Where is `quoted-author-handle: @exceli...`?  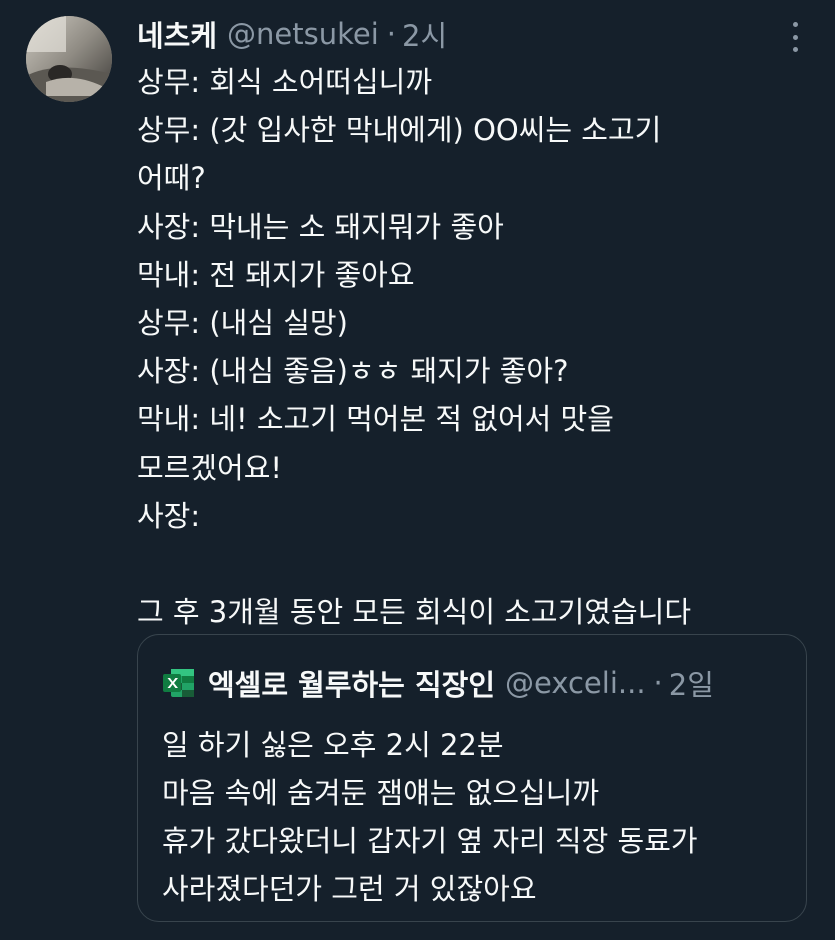
quoted-author-handle: @exceli... is located at coordinates (575, 683).